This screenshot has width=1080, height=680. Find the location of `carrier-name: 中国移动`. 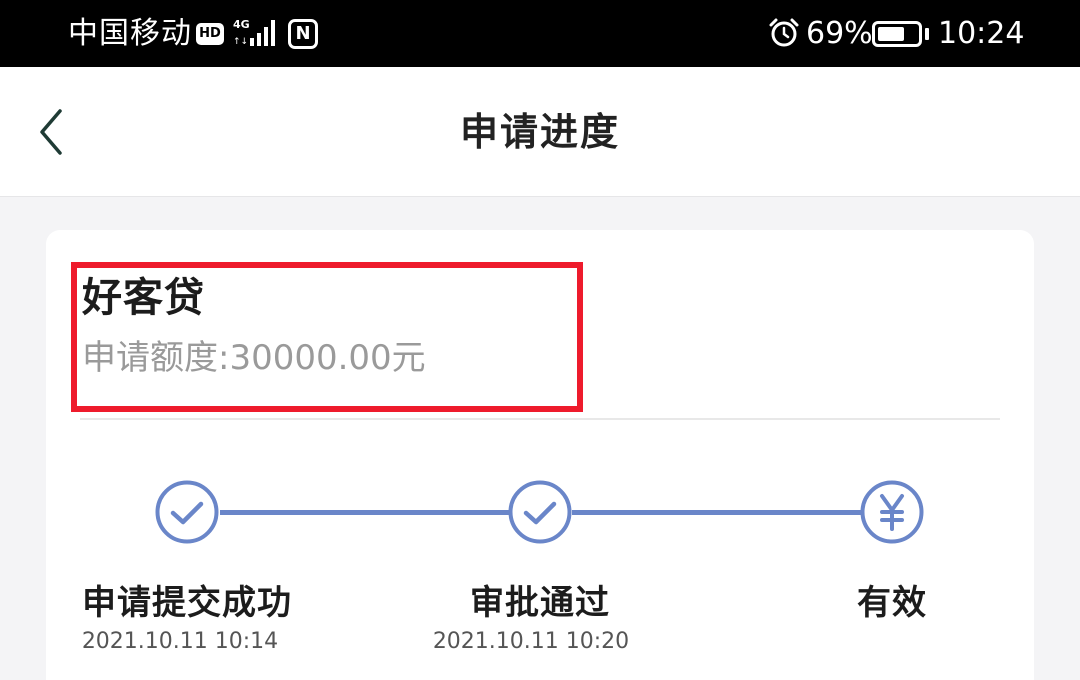

carrier-name: 中国移动 is located at coordinates (130, 33).